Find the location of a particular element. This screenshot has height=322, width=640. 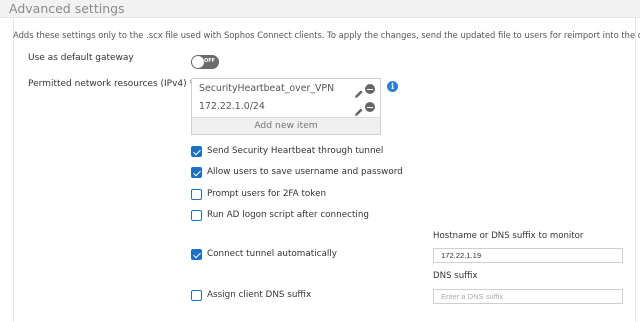

section-title: Advanced settings is located at coordinates (67, 8).